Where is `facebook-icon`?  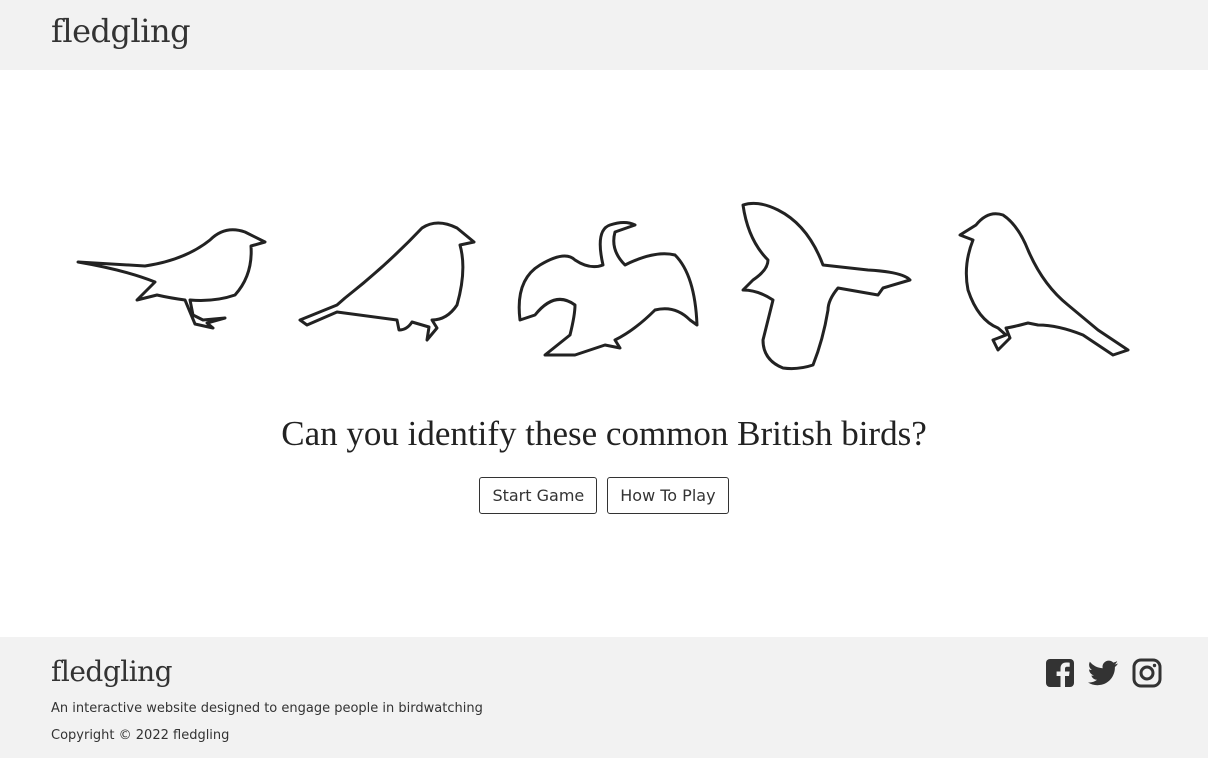
facebook-icon is located at coordinates (1060, 673).